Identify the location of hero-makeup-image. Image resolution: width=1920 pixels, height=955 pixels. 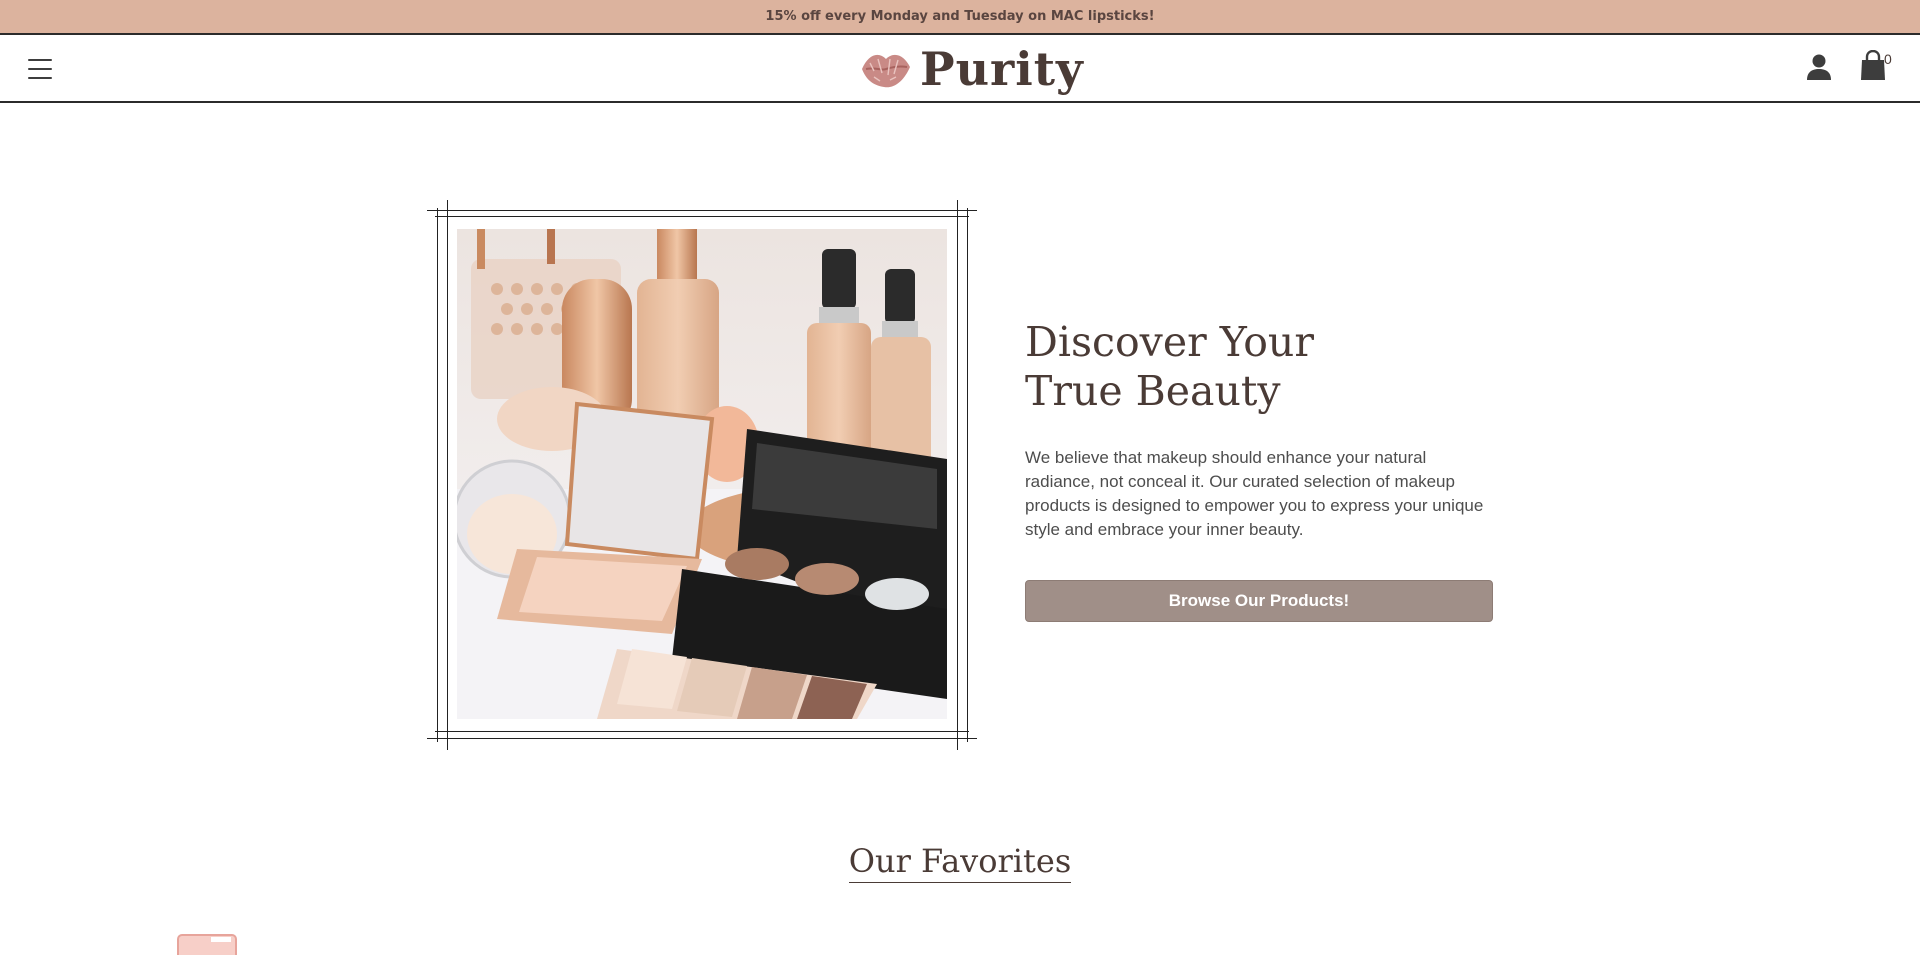
(702, 474).